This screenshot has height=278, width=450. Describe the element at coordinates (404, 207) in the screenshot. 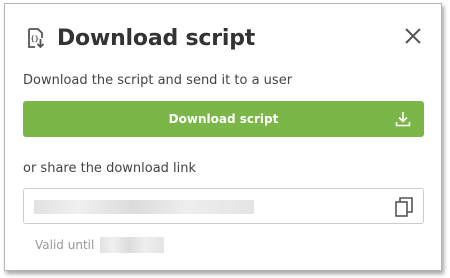

I see `copy-icon` at that location.